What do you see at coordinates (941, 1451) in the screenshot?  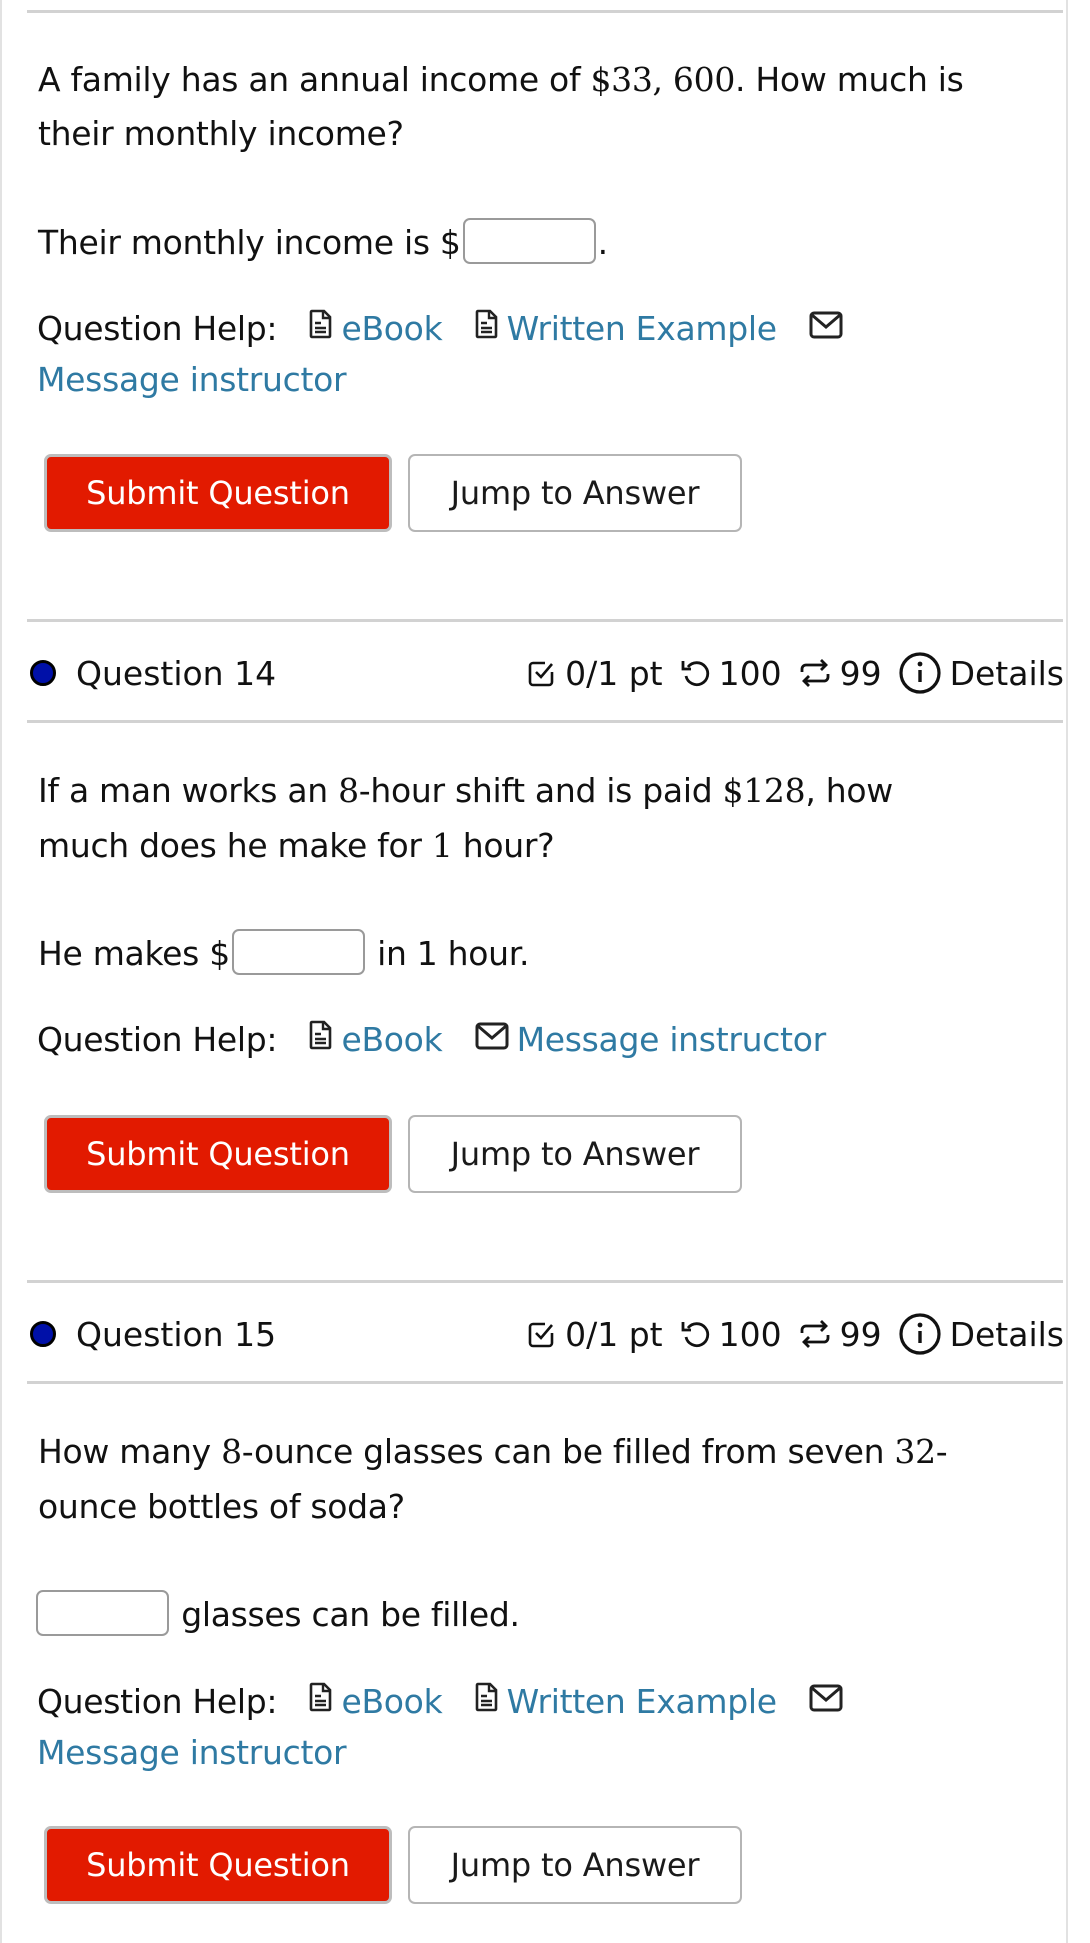 I see `text-segment: -` at bounding box center [941, 1451].